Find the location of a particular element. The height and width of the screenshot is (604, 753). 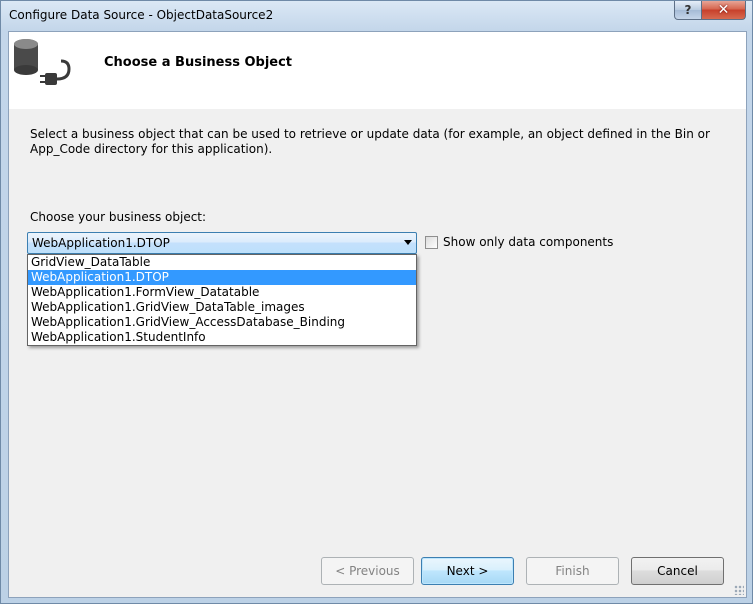

show-only-data-components-checkbox is located at coordinates (431, 242).